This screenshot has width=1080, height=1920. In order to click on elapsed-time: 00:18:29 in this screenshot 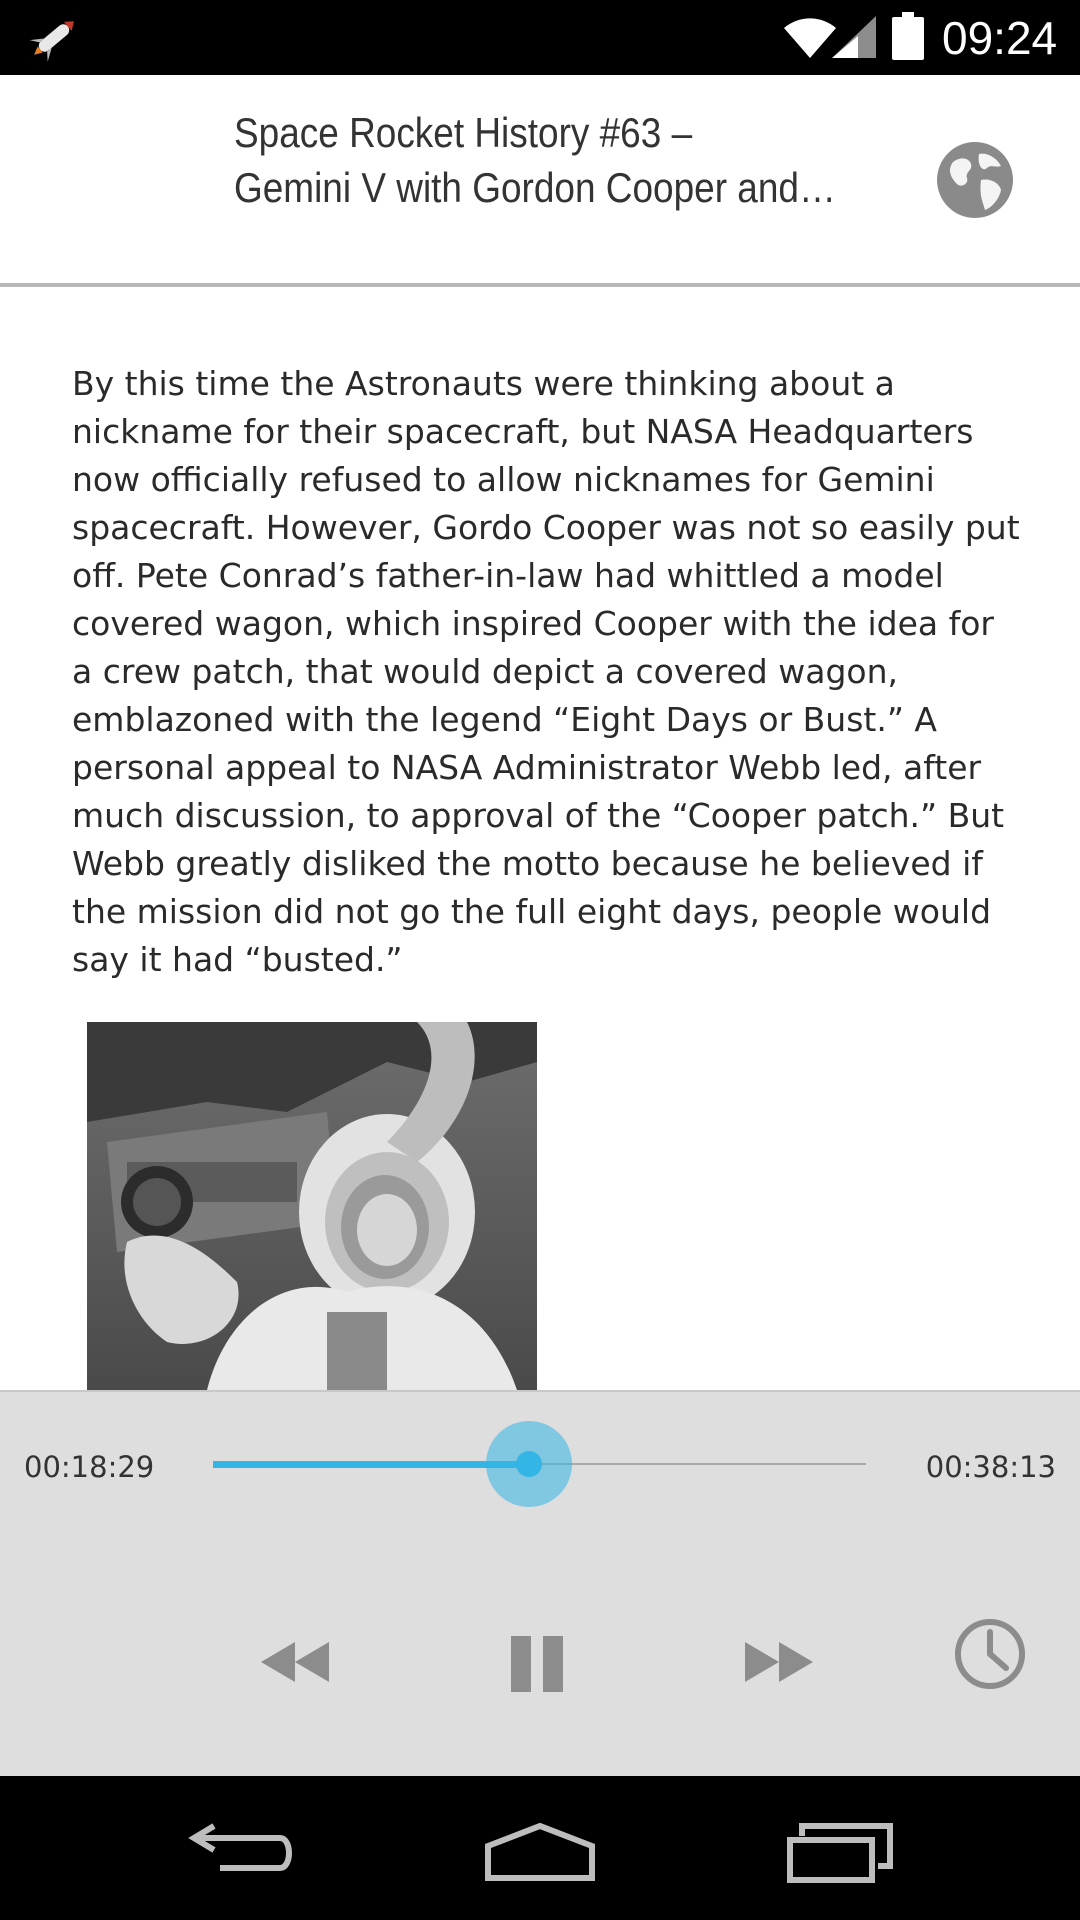, I will do `click(89, 1467)`.